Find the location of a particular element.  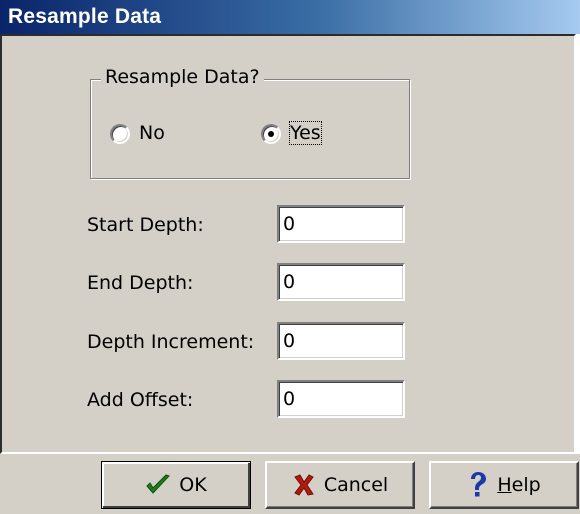

resample-group-legend: Resample Data? is located at coordinates (182, 77).